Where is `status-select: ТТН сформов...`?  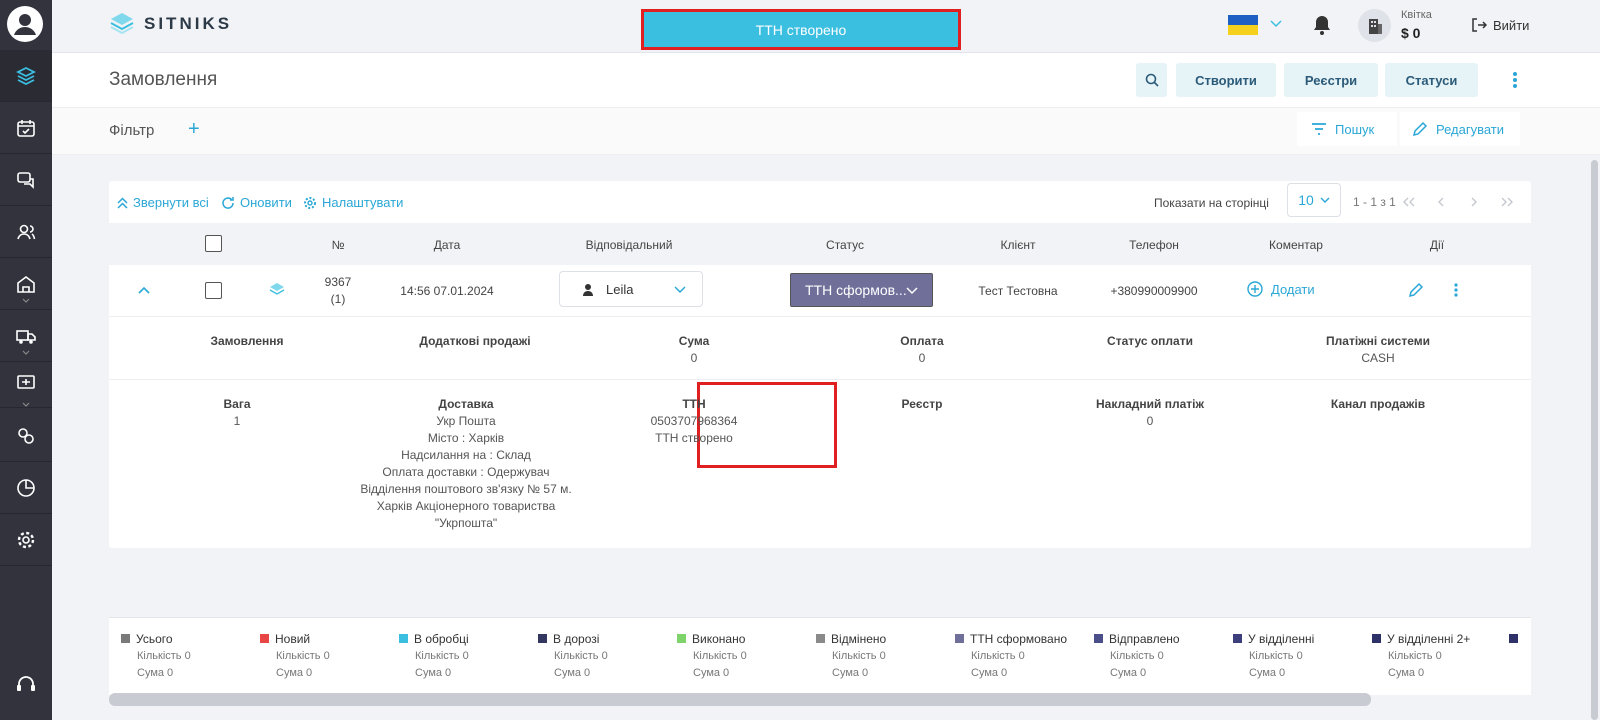
status-select: ТТН сформов... is located at coordinates (861, 290).